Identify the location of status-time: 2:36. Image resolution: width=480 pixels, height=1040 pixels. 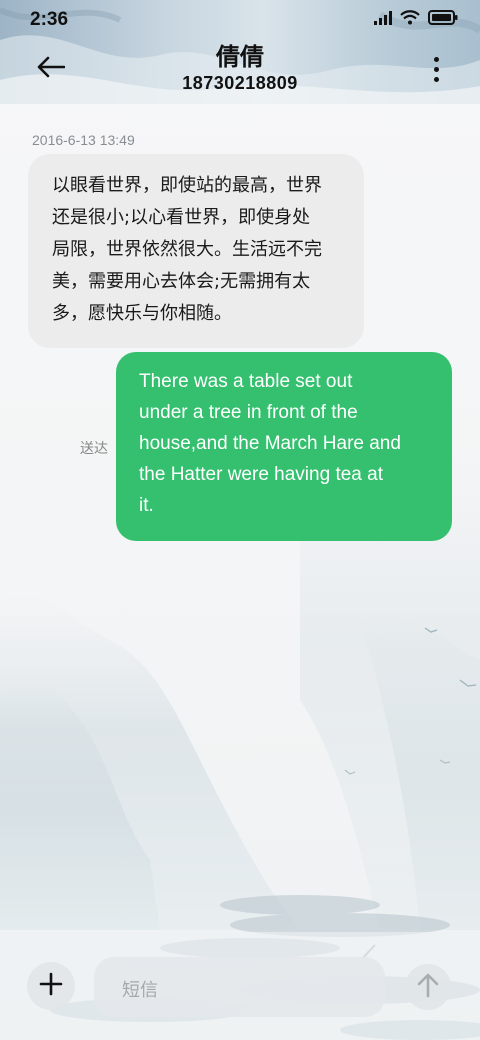
(49, 19).